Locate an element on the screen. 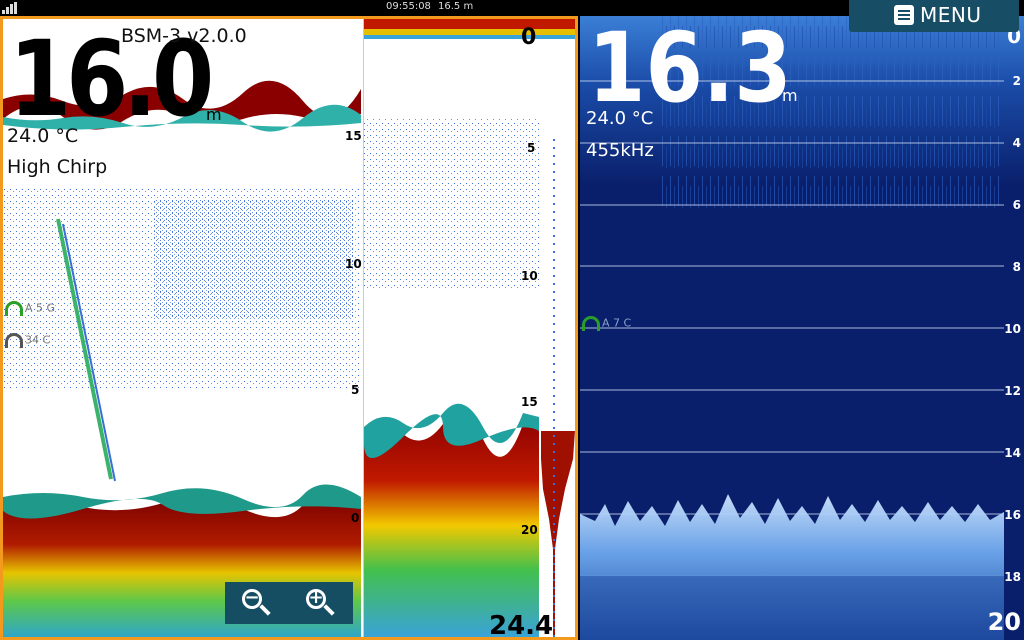  downscan-temperature: 24.0 °C is located at coordinates (620, 118).